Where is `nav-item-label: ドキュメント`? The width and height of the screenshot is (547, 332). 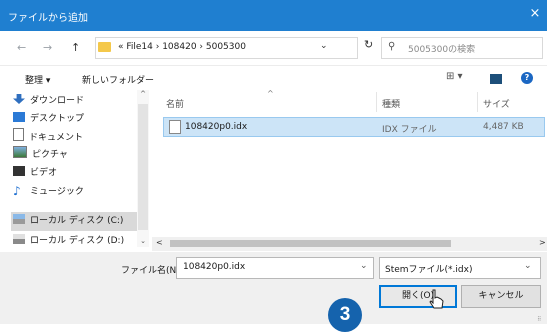 nav-item-label: ドキュメント is located at coordinates (56, 138).